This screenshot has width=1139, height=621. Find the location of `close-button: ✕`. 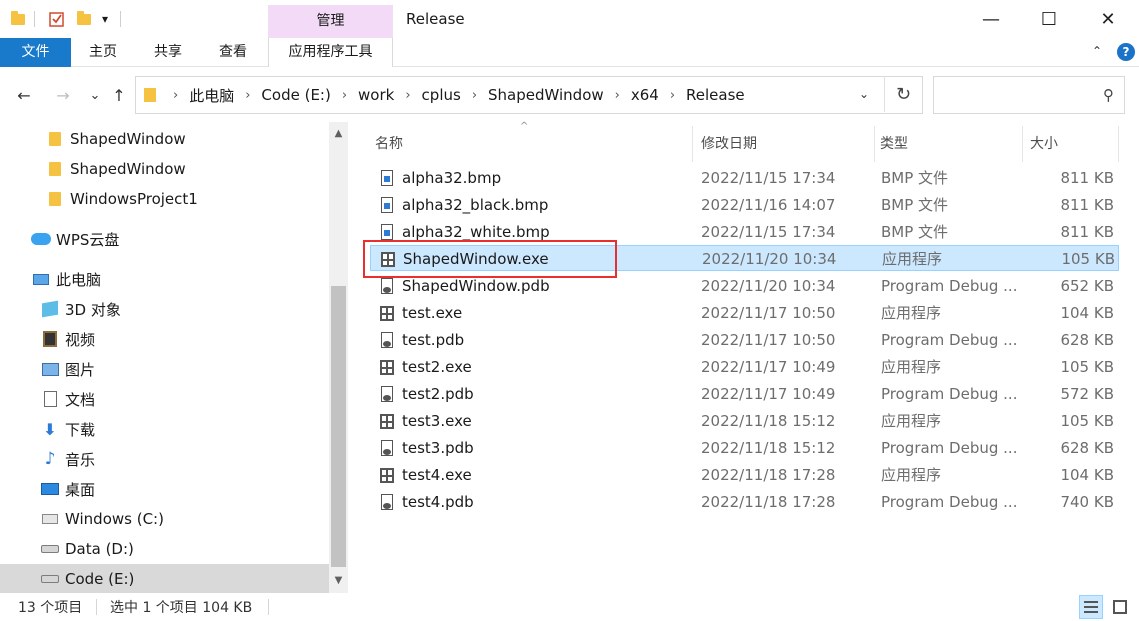

close-button: ✕ is located at coordinates (1108, 19).